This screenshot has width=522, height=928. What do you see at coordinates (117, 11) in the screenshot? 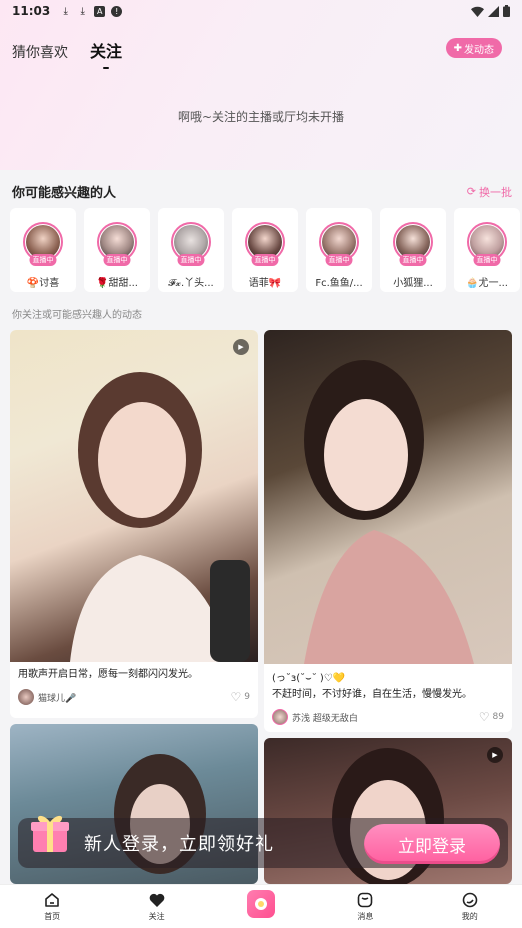
I see `alert-icon: !` at bounding box center [117, 11].